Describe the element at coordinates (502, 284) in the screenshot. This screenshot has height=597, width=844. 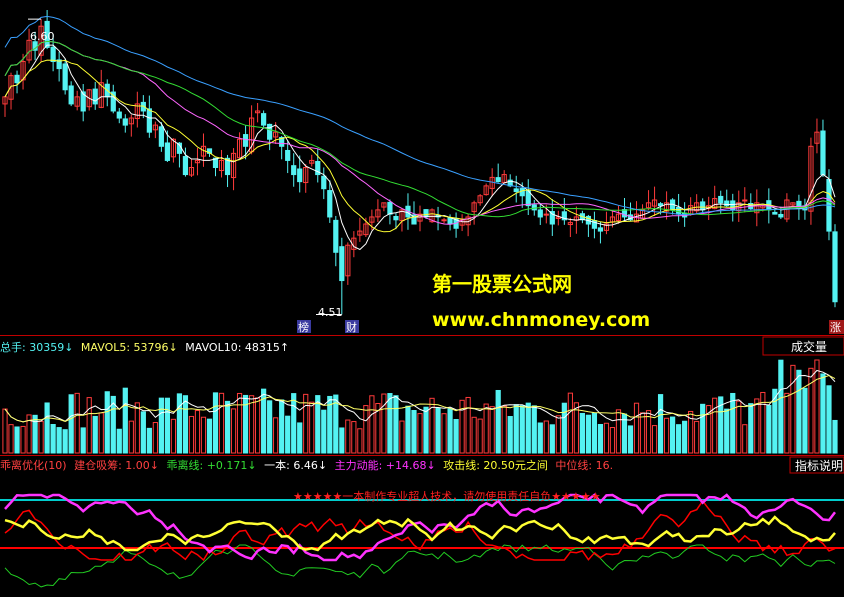
I see `watermark-title: 第一股票公式网` at that location.